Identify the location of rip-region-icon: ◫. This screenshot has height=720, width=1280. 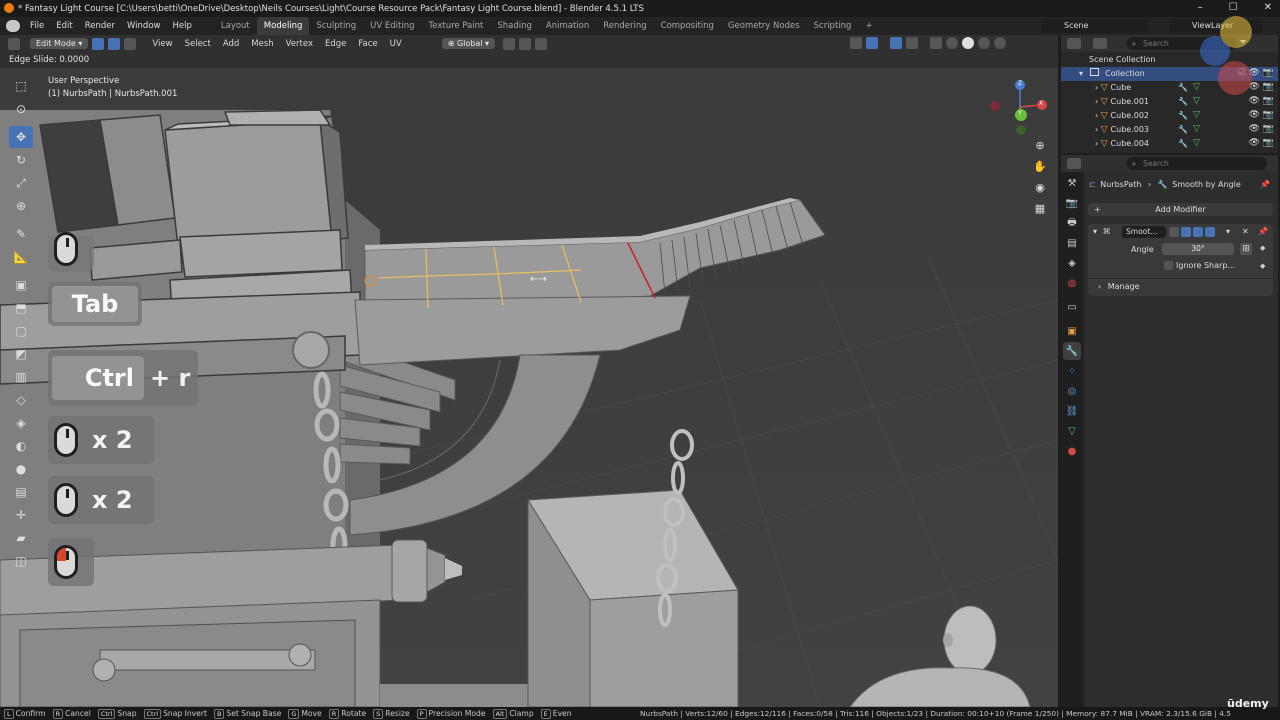
(21, 561).